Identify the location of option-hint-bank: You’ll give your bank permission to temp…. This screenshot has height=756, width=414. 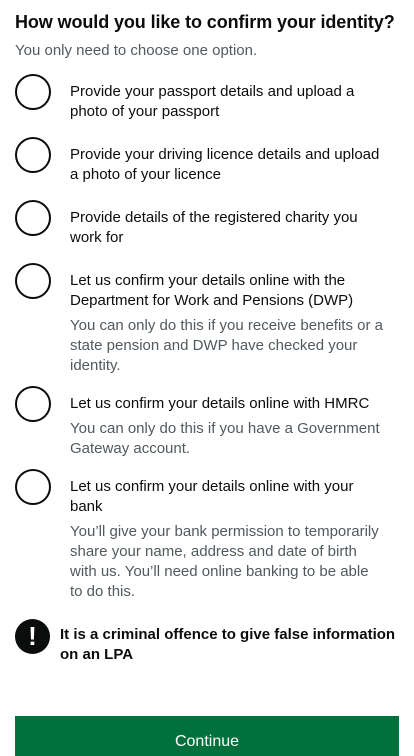
(224, 561).